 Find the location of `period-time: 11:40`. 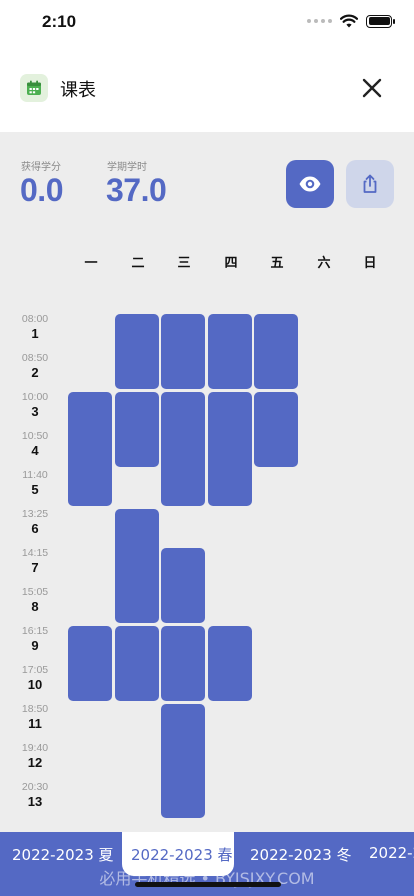

period-time: 11:40 is located at coordinates (35, 475).